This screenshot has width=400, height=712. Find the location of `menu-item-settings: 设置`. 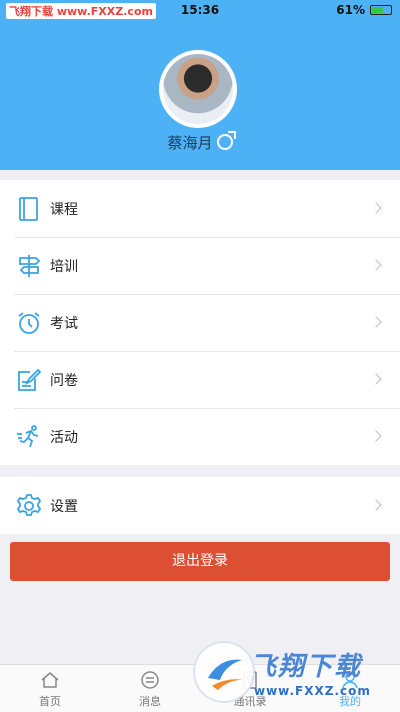

menu-item-settings: 设置 is located at coordinates (200, 505).